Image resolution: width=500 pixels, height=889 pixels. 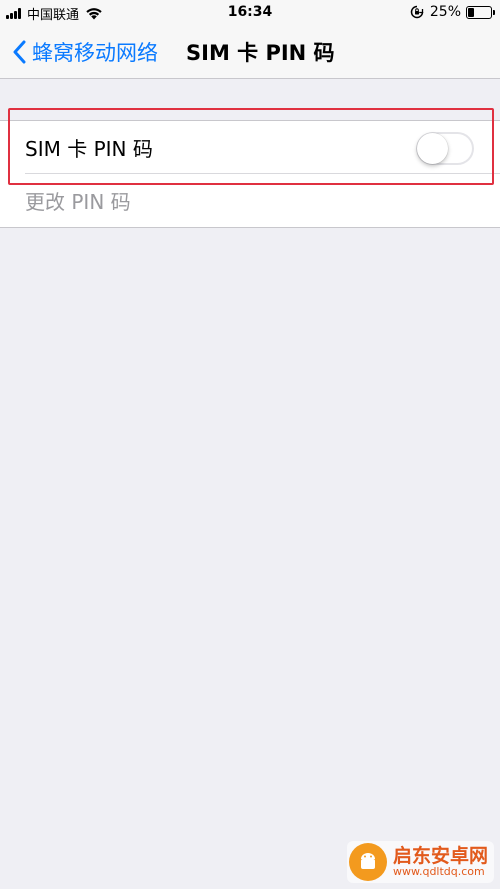 I want to click on change-pin-label: 更改 PIN 码, so click(x=78, y=202).